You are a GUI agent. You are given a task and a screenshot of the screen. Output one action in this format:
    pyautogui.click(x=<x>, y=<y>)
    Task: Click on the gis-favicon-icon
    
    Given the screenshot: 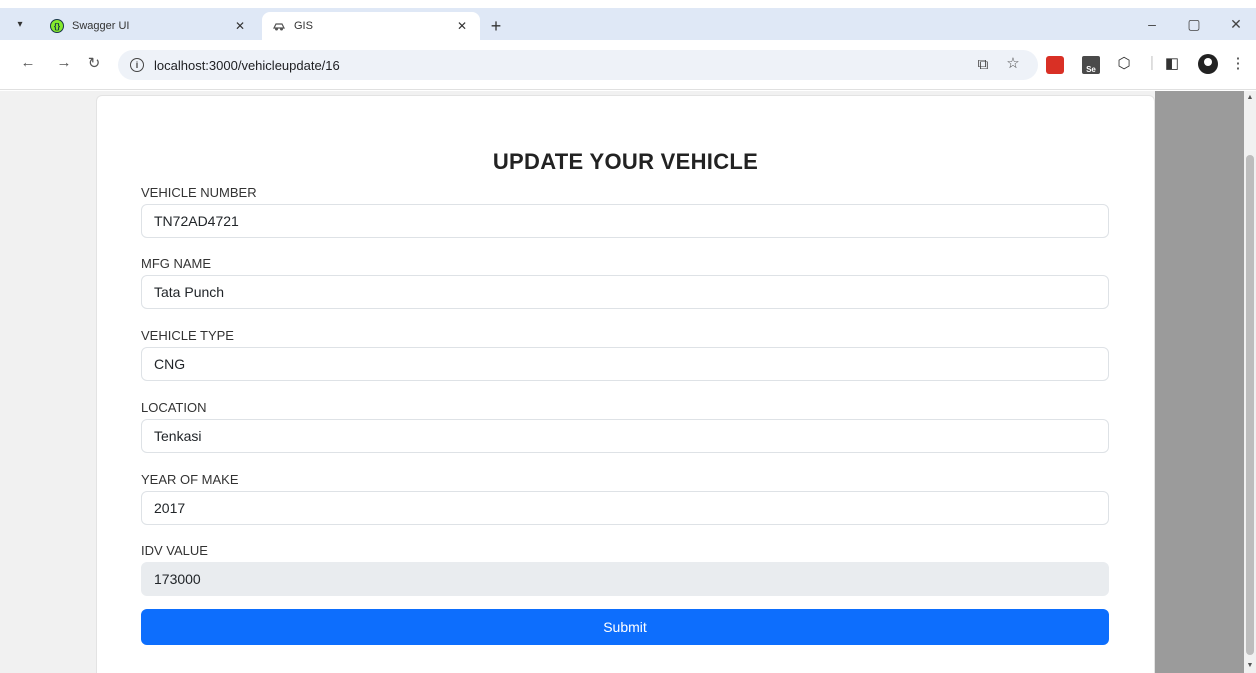 What is the action you would take?
    pyautogui.click(x=279, y=26)
    